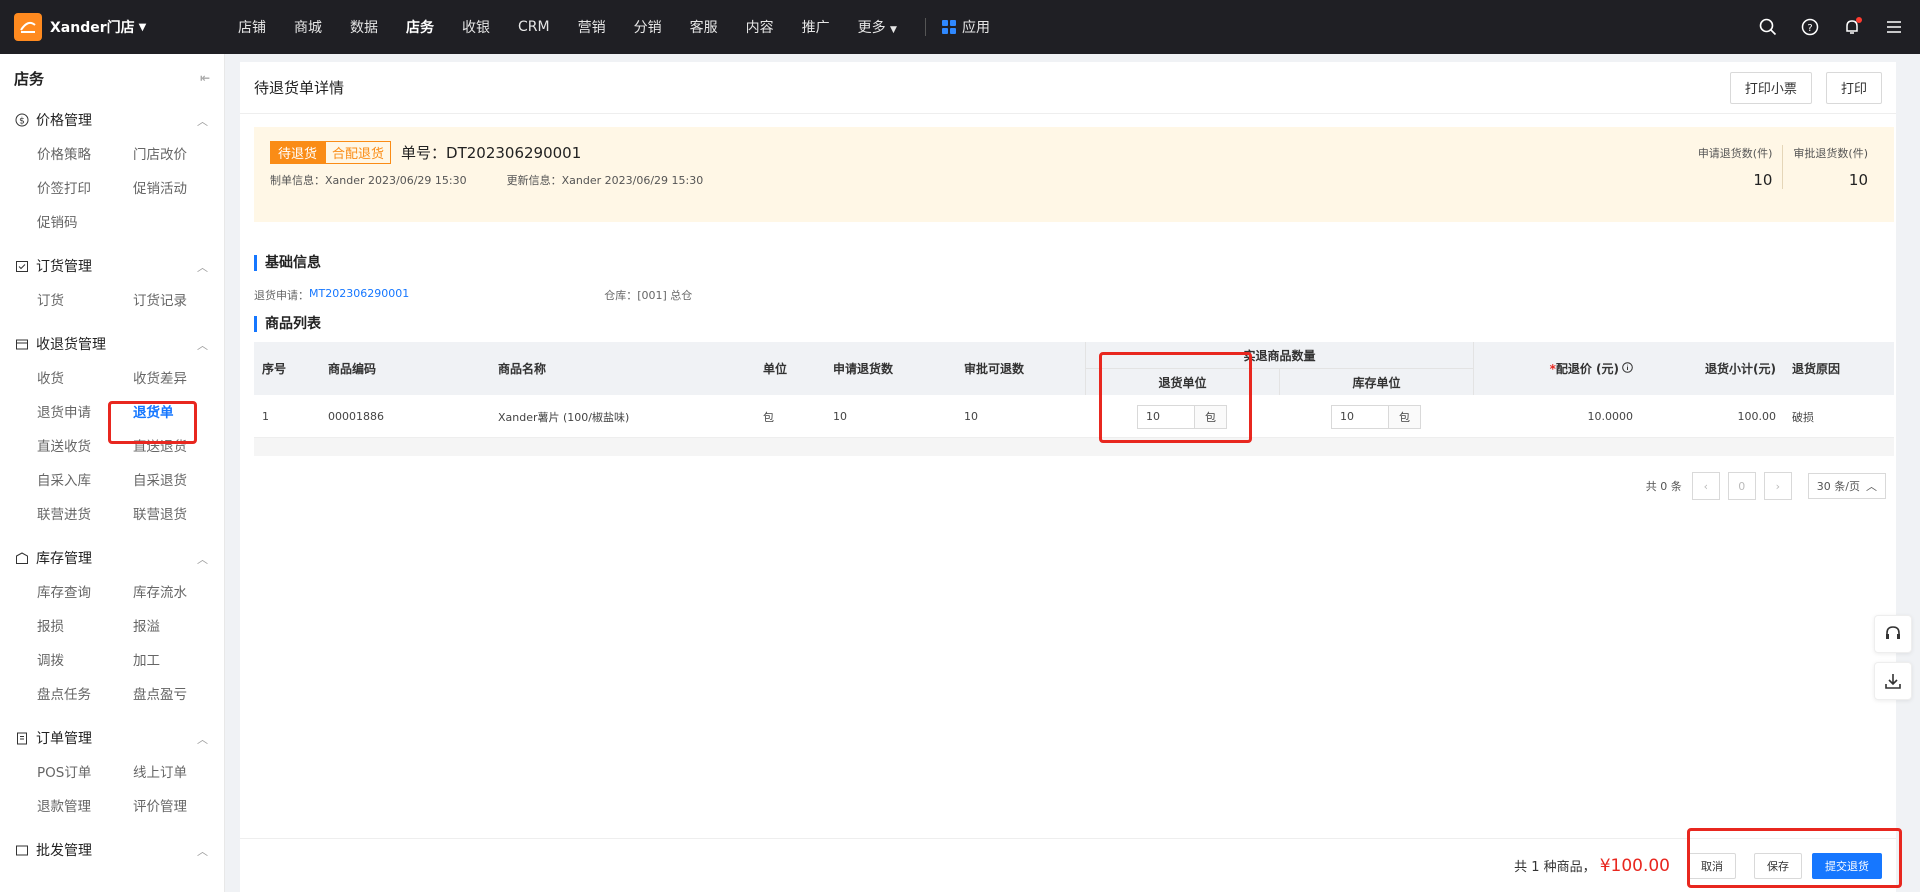 The height and width of the screenshot is (892, 1920). What do you see at coordinates (178, 807) in the screenshot?
I see `sidebar-item-review: 评价管理` at bounding box center [178, 807].